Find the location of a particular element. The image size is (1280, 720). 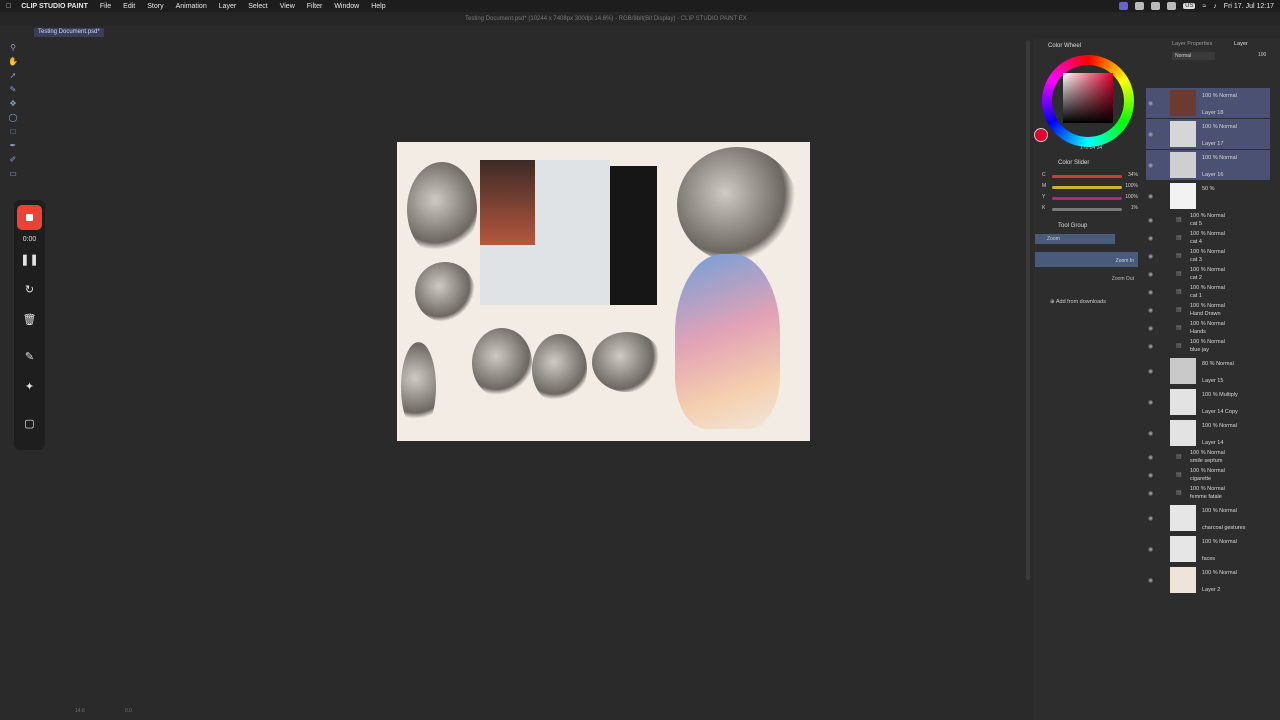

tool-zoom: Zoom is located at coordinates (1075, 239).